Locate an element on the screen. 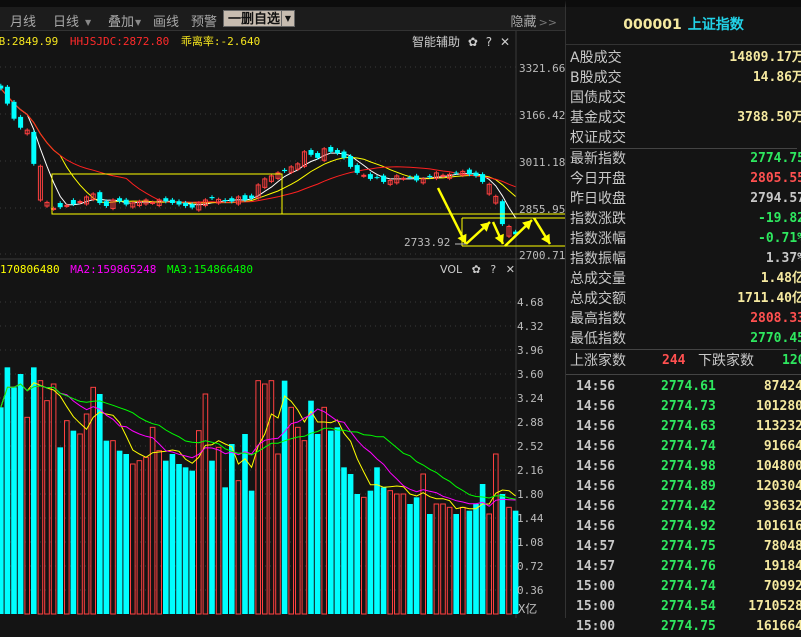  tick-volume: 91664 is located at coordinates (782, 446).